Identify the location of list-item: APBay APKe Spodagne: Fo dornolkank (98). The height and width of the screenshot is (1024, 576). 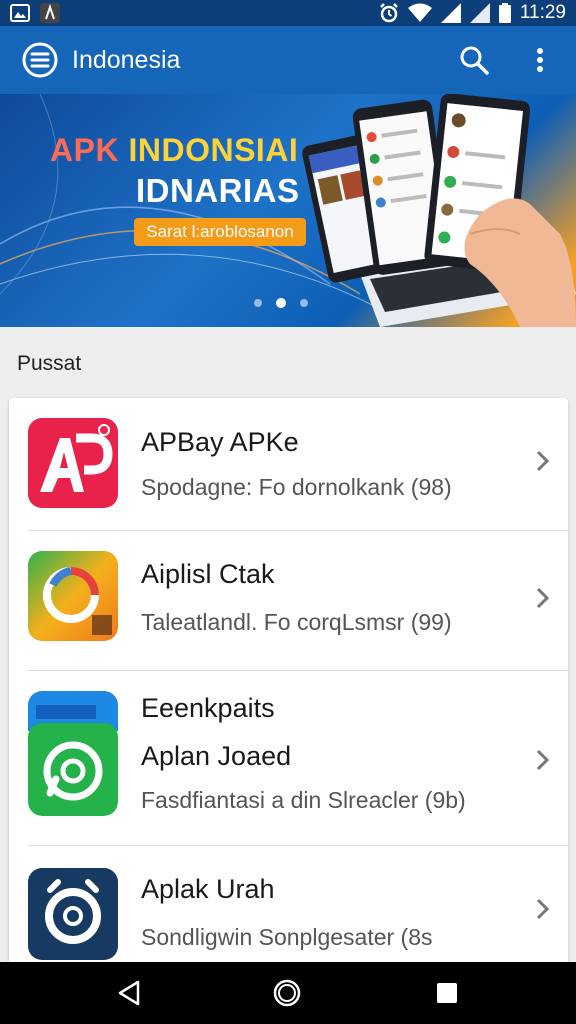
(288, 464).